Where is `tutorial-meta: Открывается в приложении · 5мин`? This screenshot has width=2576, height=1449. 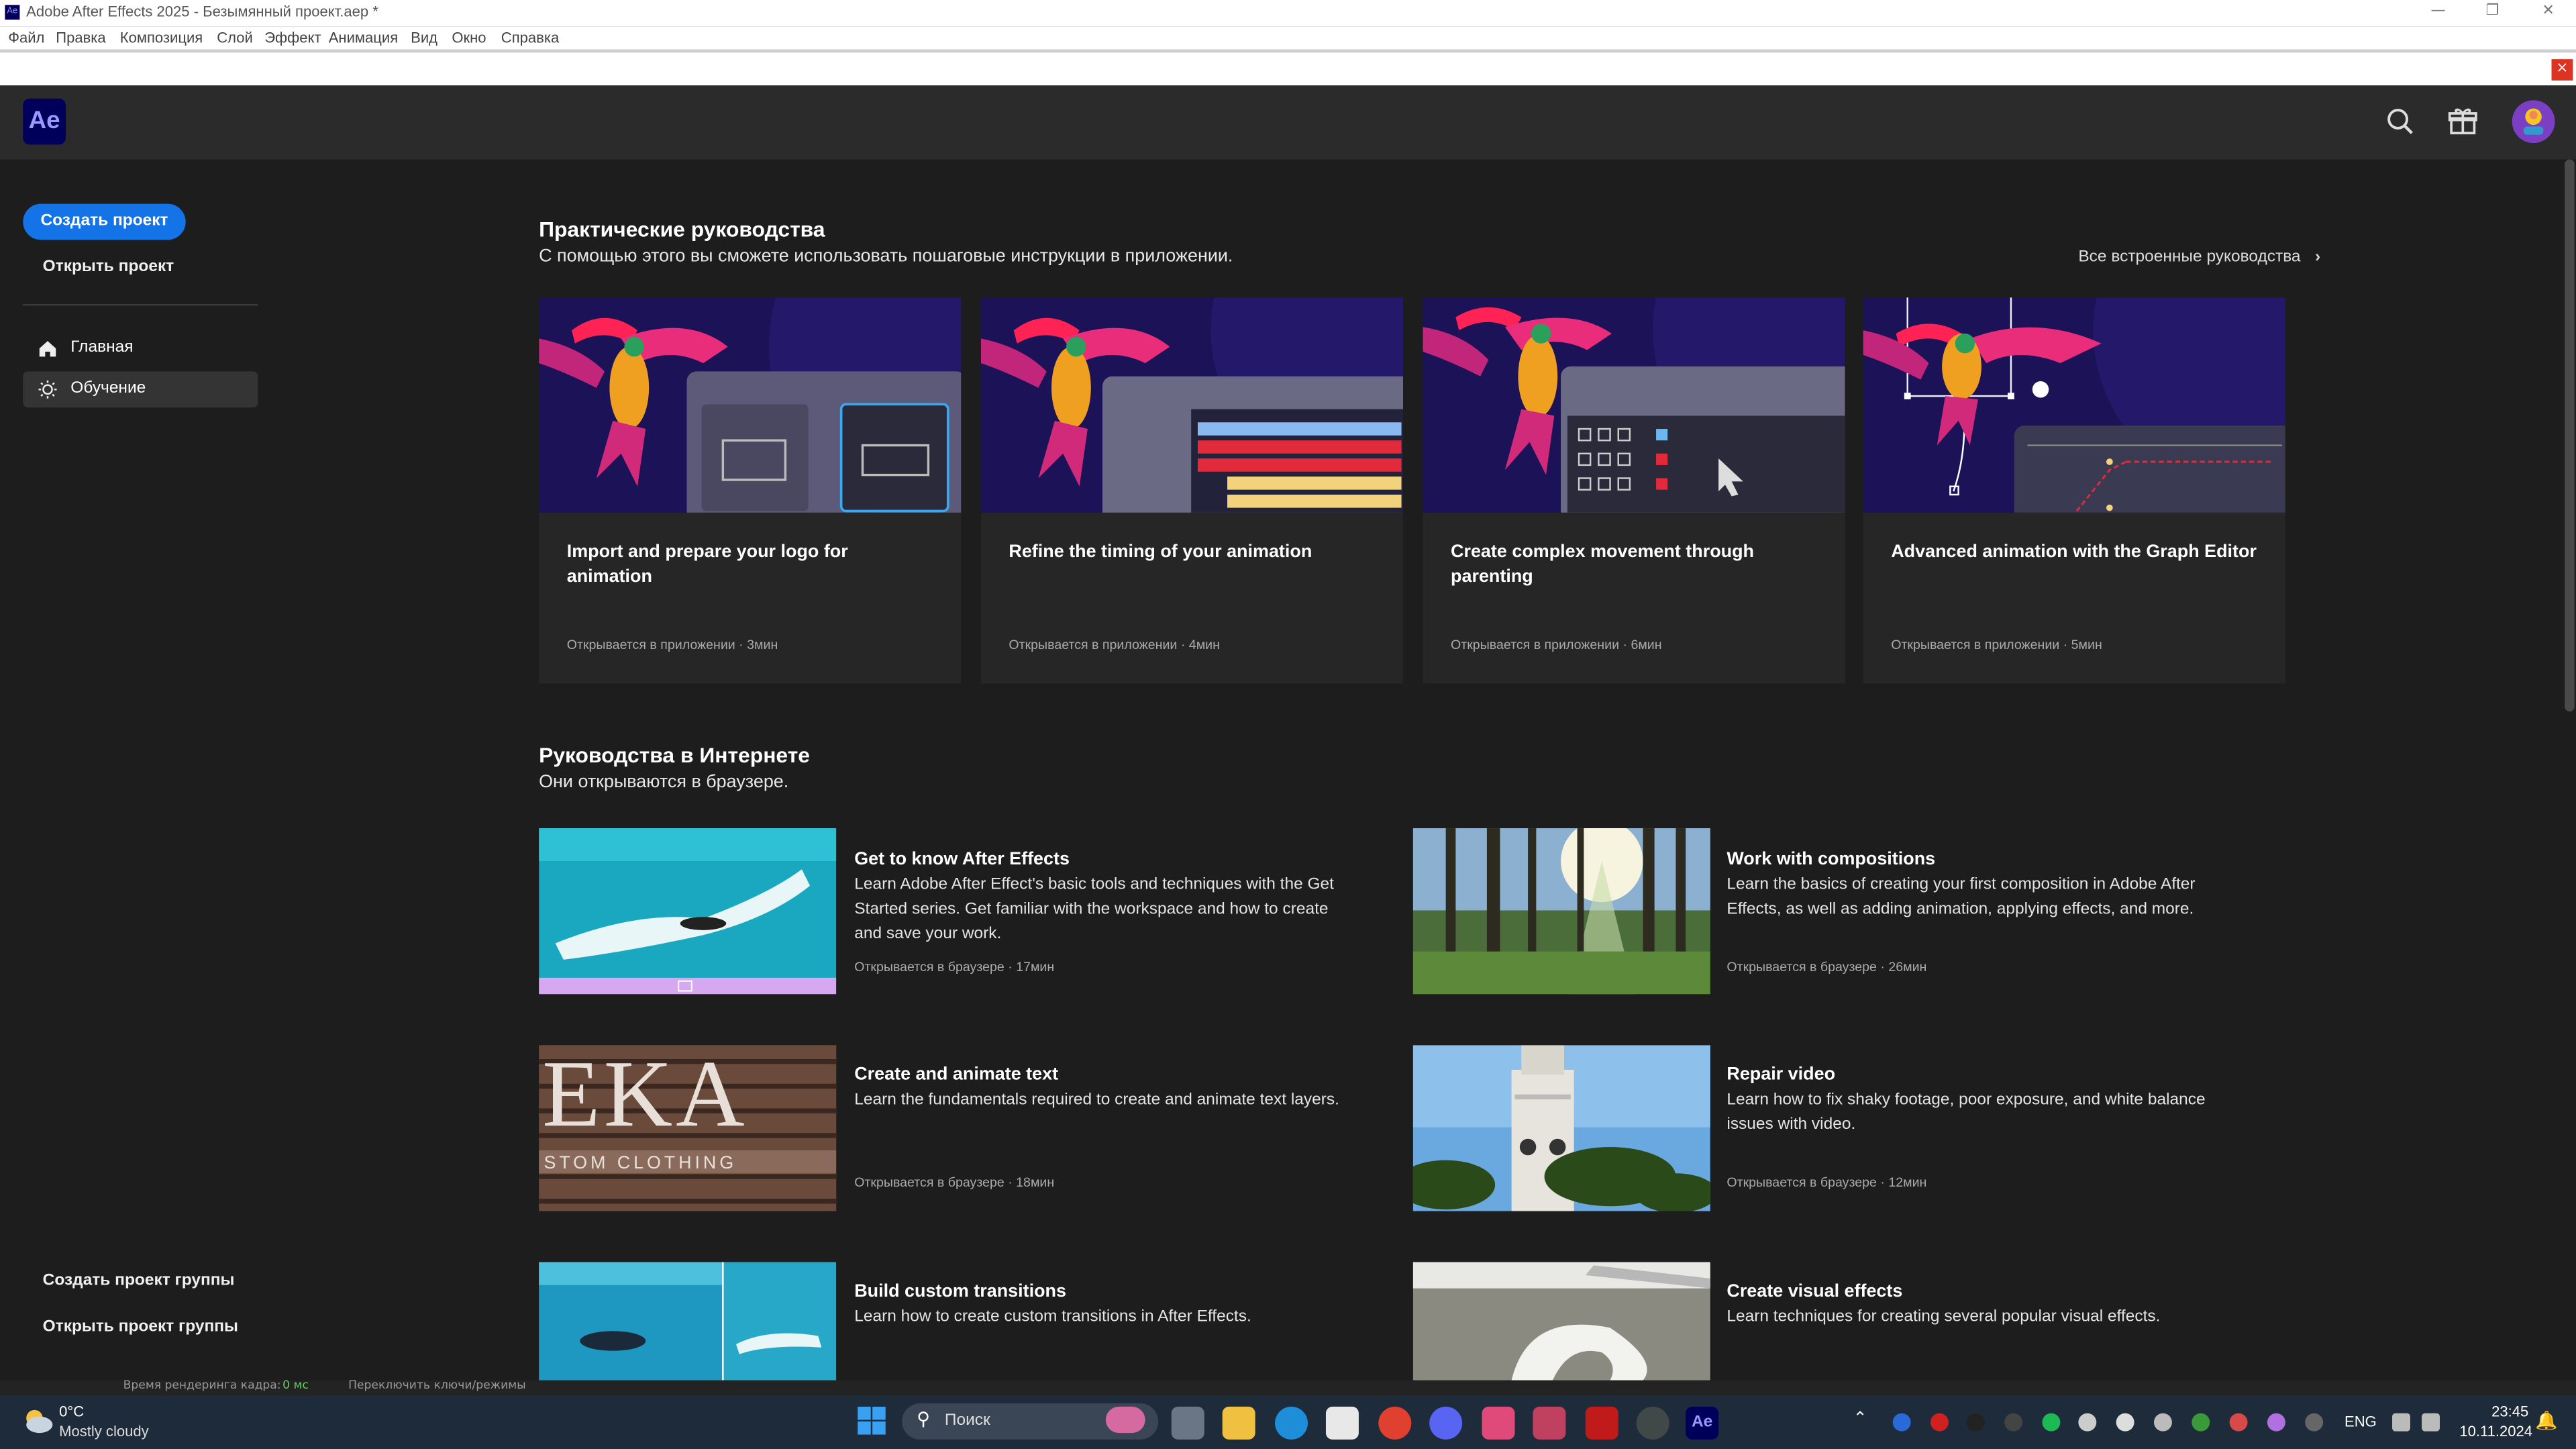 tutorial-meta: Открывается в приложении · 5мин is located at coordinates (1996, 645).